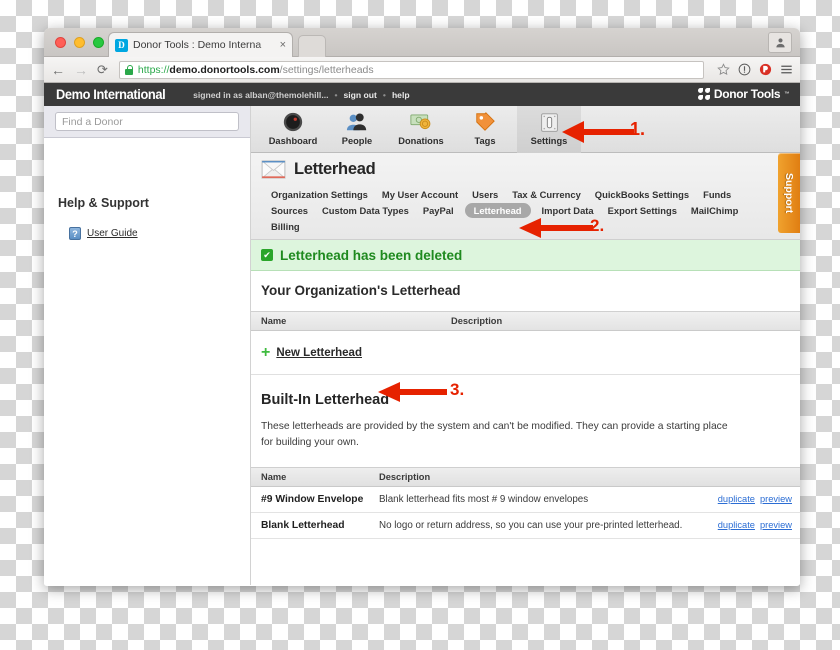  What do you see at coordinates (293, 141) in the screenshot?
I see `nav-tab-label: Dashboard` at bounding box center [293, 141].